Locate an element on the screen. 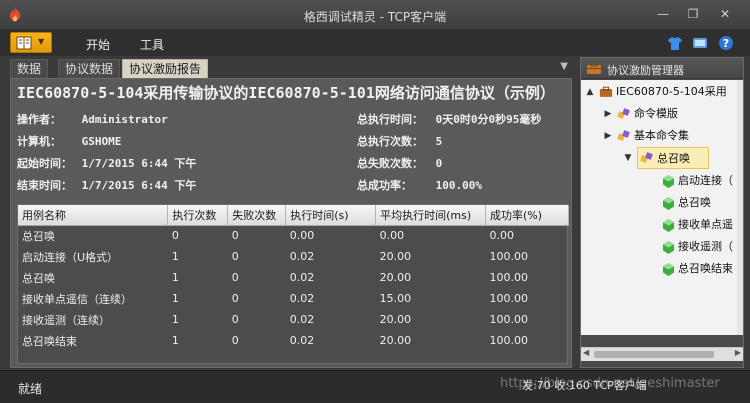 This screenshot has height=403, width=750. restore-button: ❐ is located at coordinates (693, 14).